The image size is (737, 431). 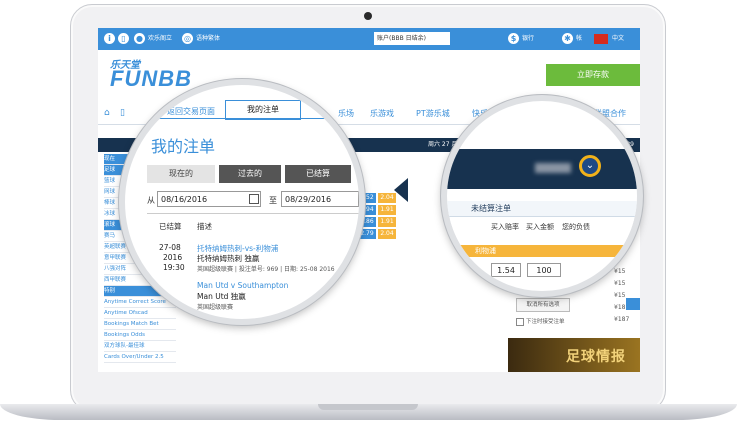 I want to click on promo-banner-text: 足球情报, so click(x=596, y=357).